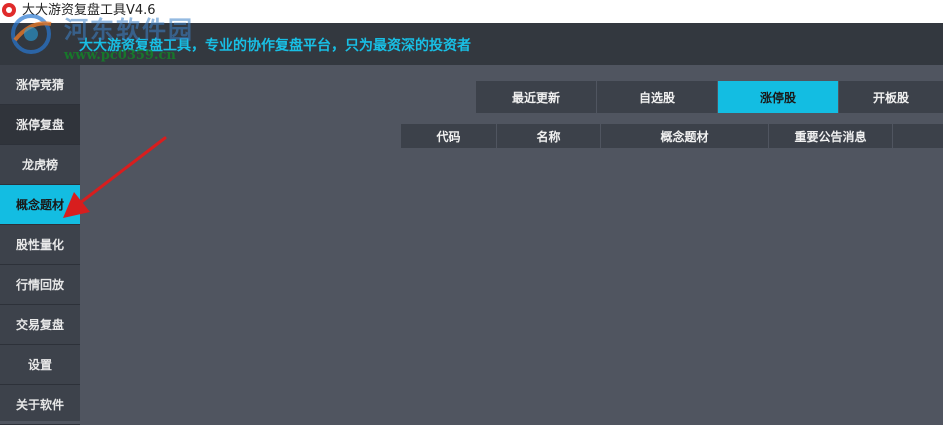 This screenshot has height=425, width=943. I want to click on sidebar-item-market-replay: 行情回放, so click(40, 285).